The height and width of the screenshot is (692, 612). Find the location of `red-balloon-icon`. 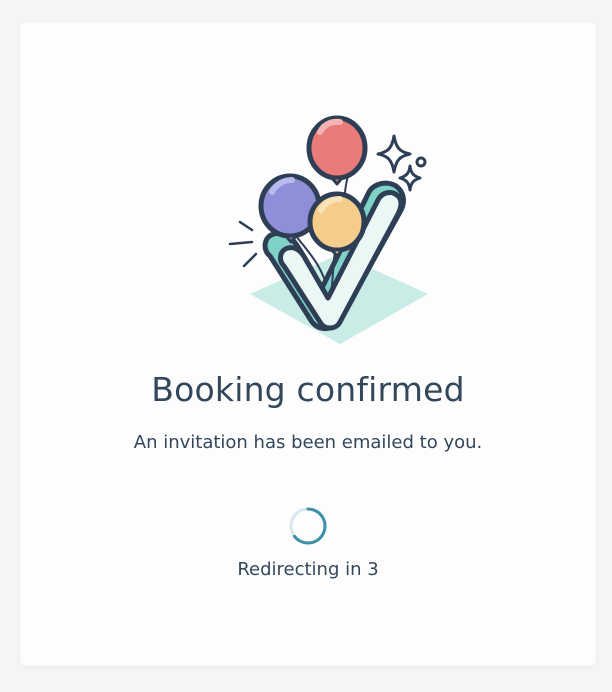

red-balloon-icon is located at coordinates (337, 150).